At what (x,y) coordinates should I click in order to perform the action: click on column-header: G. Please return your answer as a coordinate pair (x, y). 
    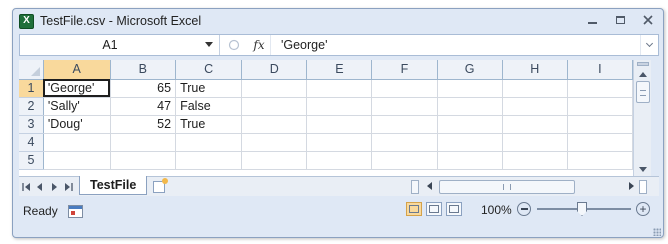
    Looking at the image, I should click on (470, 70).